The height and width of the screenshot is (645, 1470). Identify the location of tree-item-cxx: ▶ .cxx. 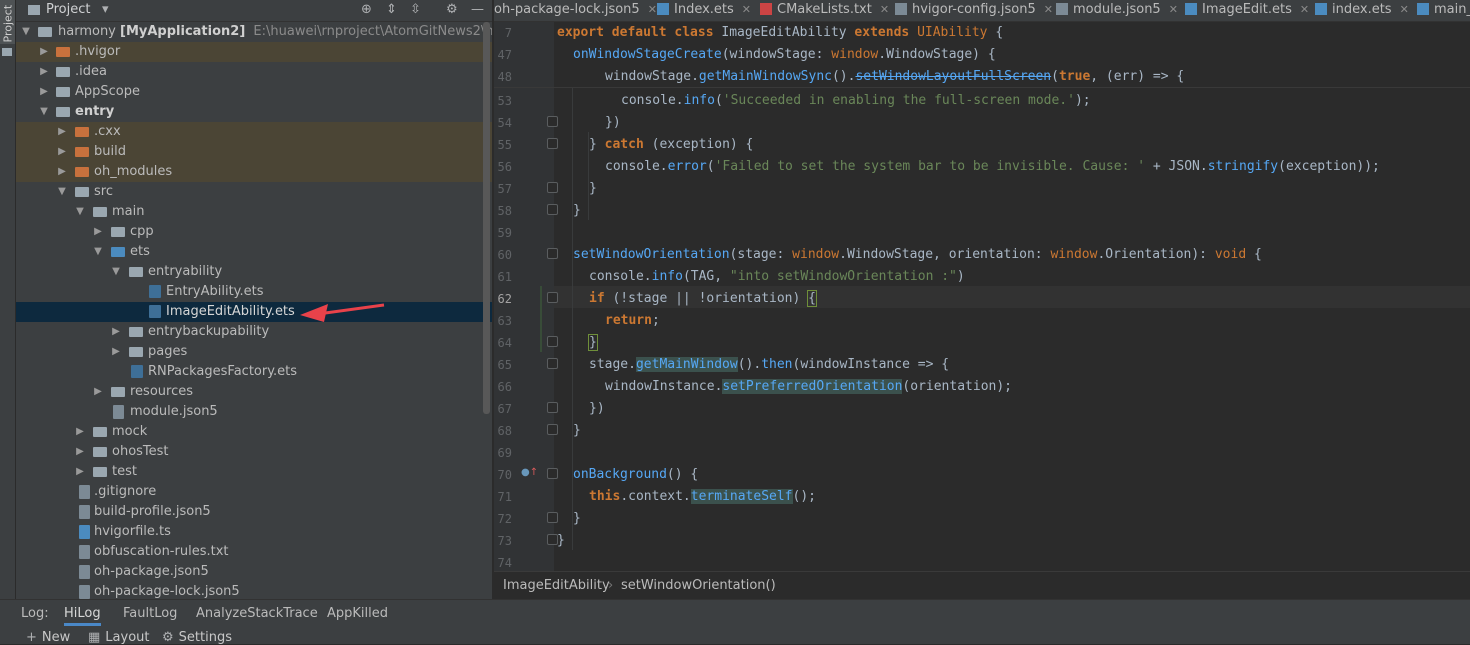
(254, 132).